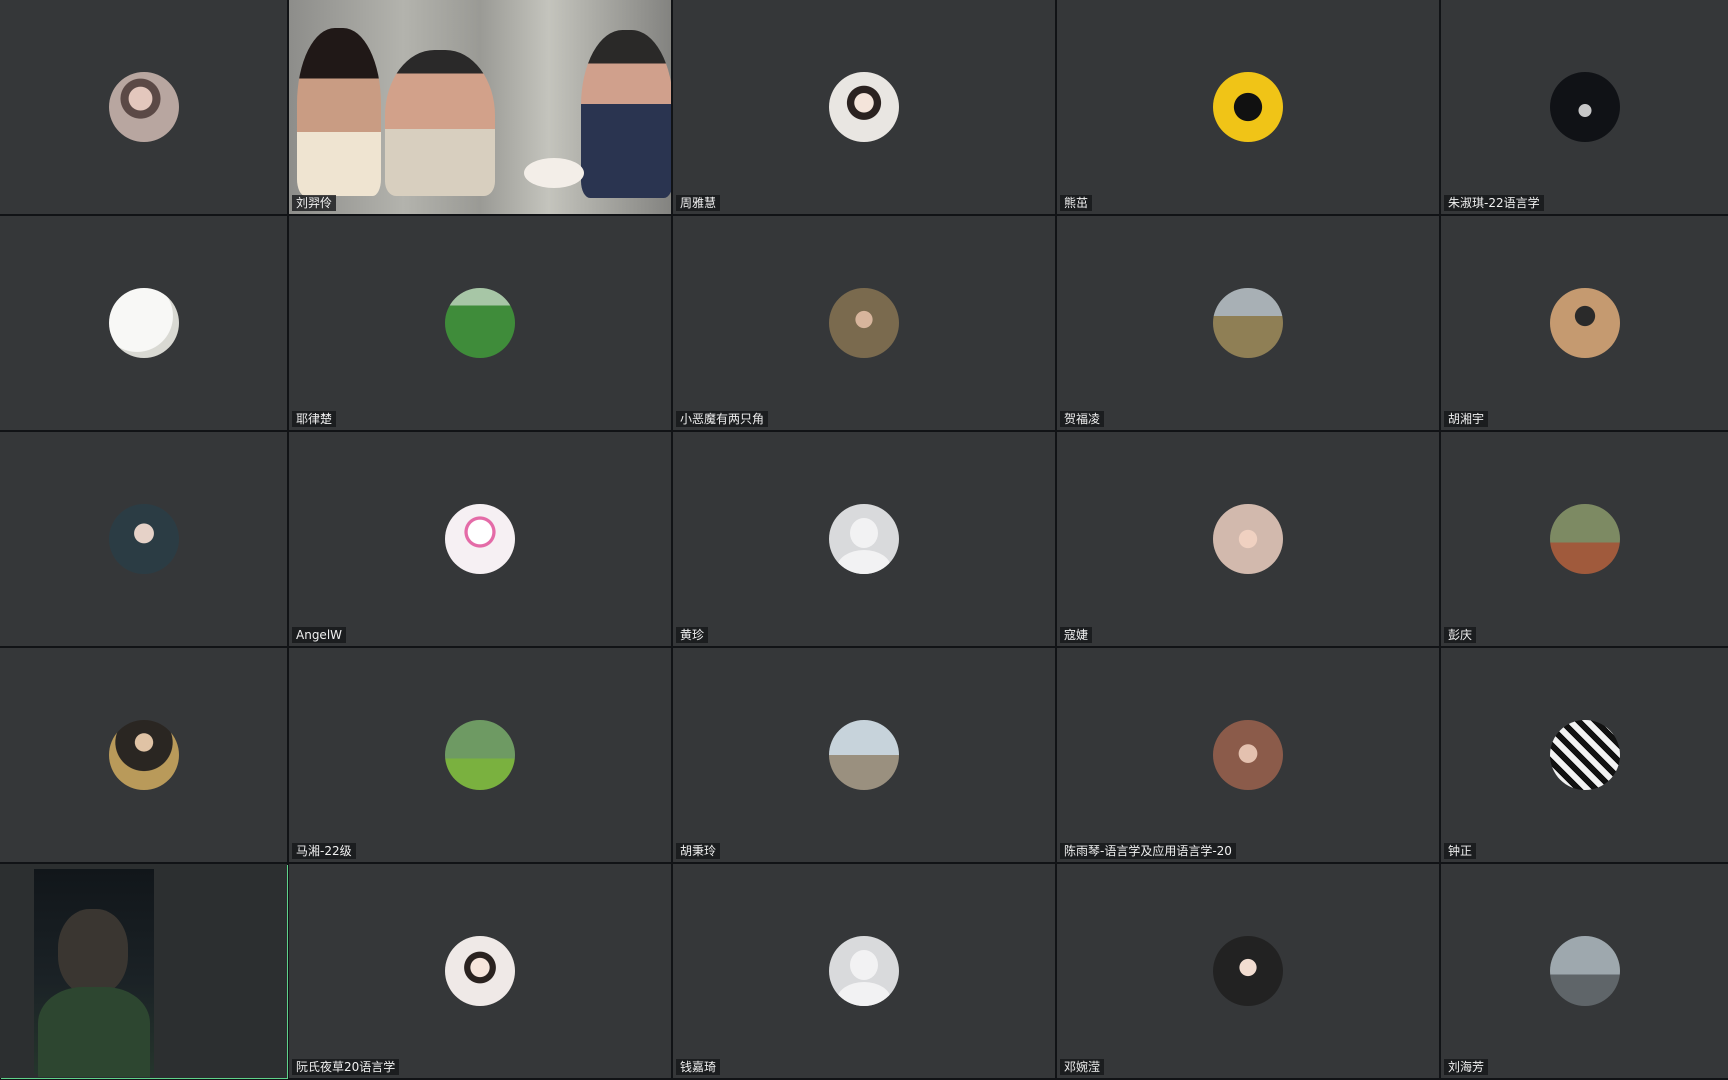 Image resolution: width=1728 pixels, height=1080 pixels. What do you see at coordinates (1494, 203) in the screenshot?
I see `participant-name: 朱淑琪-22语言学` at bounding box center [1494, 203].